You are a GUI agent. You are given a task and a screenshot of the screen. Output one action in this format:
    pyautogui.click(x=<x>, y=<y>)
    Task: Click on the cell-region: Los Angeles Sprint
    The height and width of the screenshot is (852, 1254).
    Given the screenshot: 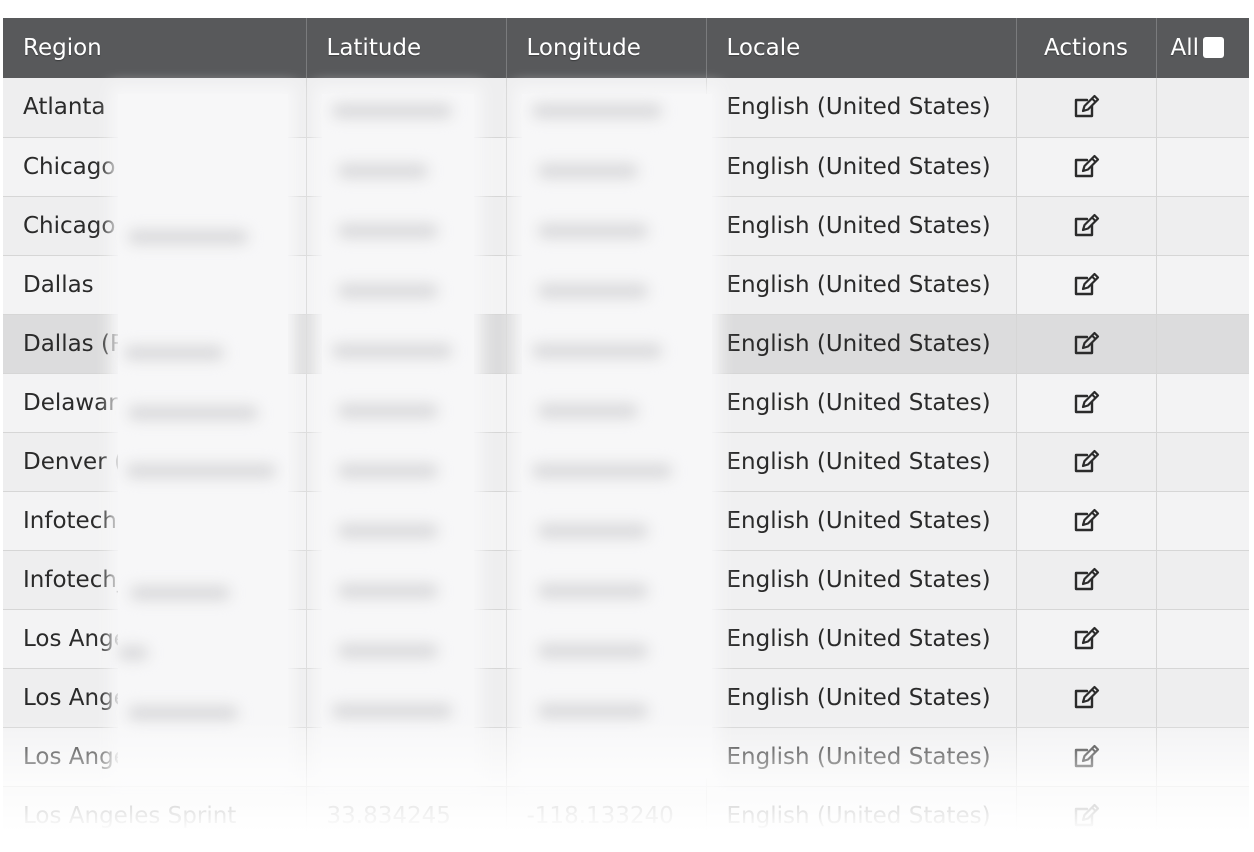 What is the action you would take?
    pyautogui.click(x=155, y=816)
    